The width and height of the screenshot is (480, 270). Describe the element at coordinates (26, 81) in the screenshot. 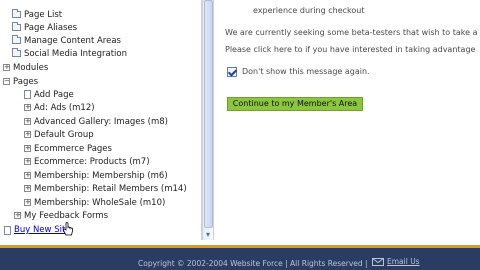

I see `tree-item-label: Pages` at that location.